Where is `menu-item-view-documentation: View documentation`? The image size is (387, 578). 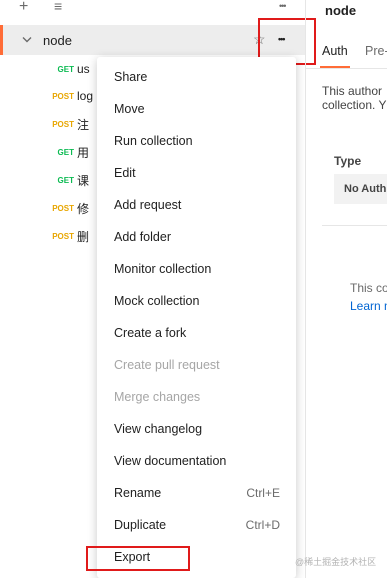 menu-item-view-documentation: View documentation is located at coordinates (196, 461).